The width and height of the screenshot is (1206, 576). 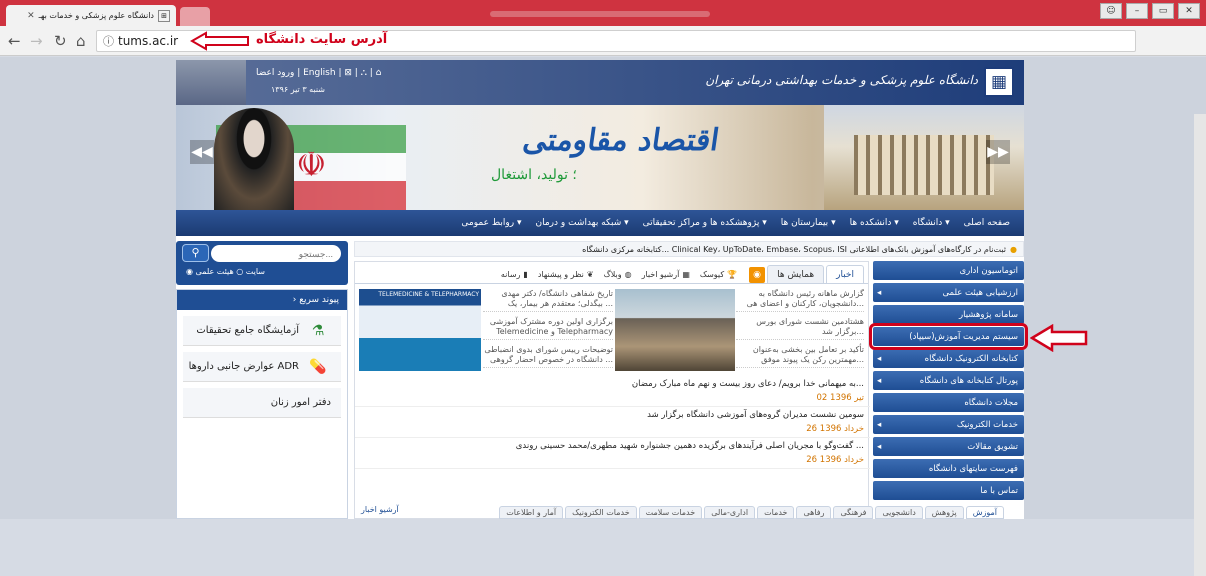 What do you see at coordinates (81, 41) in the screenshot?
I see `home-icon: ⌂` at bounding box center [81, 41].